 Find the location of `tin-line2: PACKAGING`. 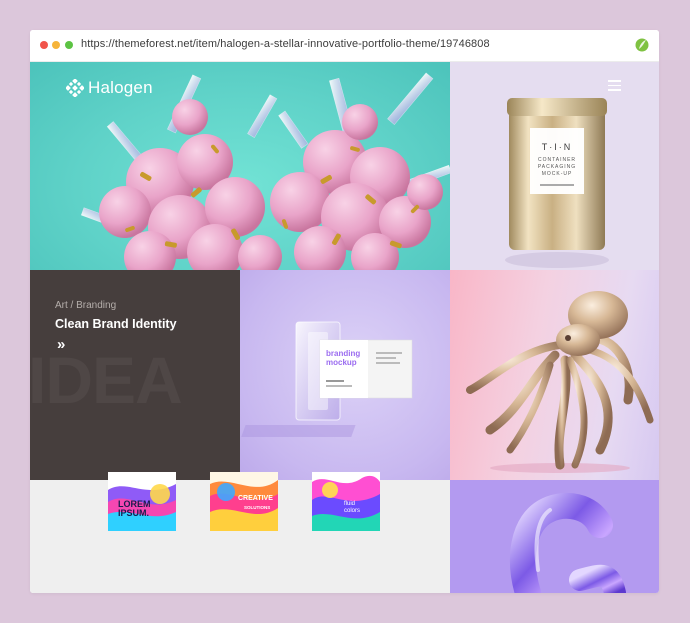

tin-line2: PACKAGING is located at coordinates (557, 167).